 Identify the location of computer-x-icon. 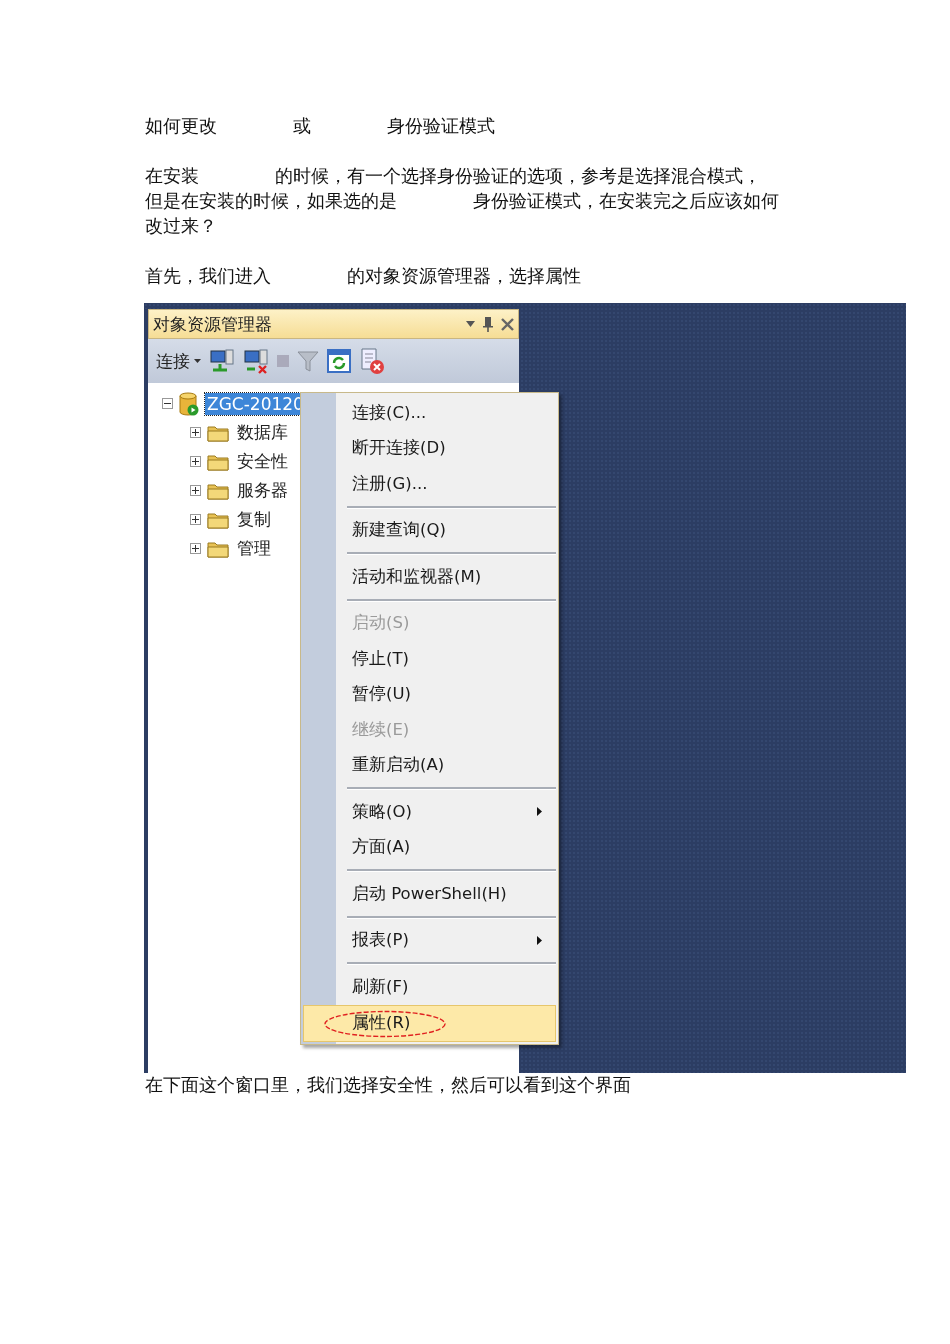
(256, 361).